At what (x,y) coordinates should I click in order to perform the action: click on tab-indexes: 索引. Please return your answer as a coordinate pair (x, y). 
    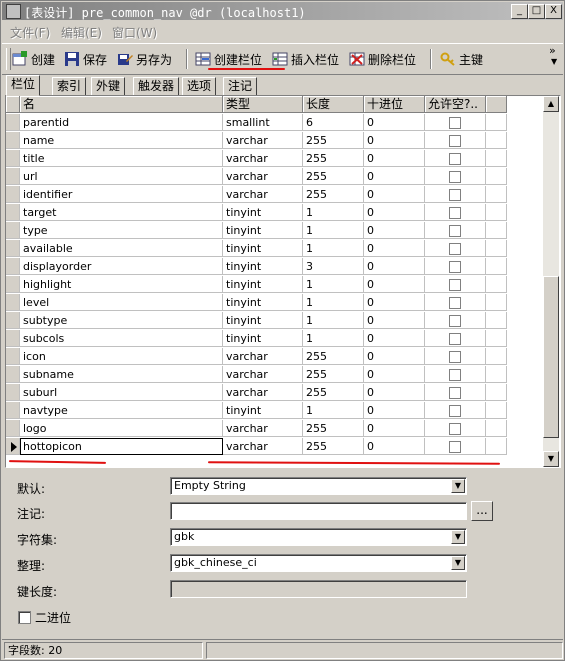
    Looking at the image, I should click on (69, 86).